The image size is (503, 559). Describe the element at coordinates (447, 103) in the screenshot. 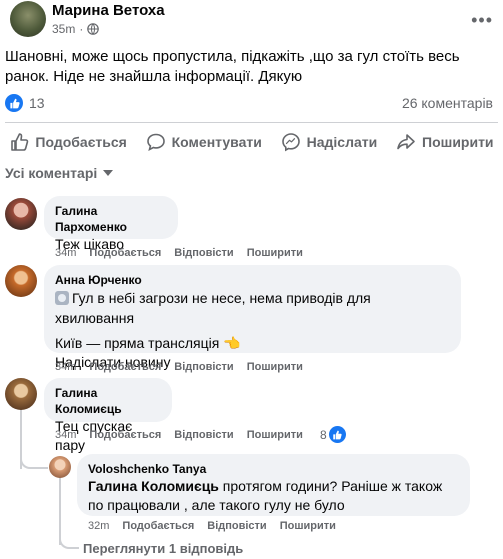

I see `comments-count: 26 коментарів` at that location.